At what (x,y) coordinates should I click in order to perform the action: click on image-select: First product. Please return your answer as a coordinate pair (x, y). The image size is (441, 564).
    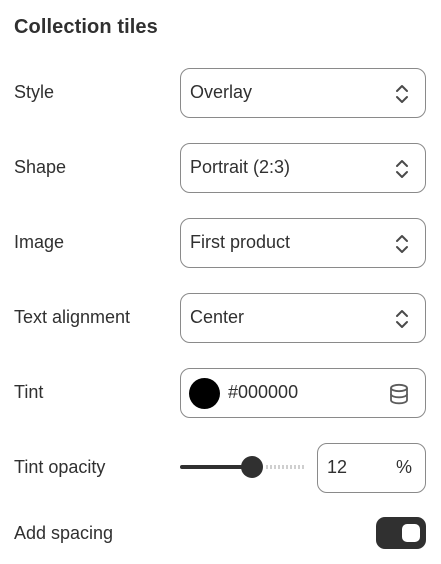
    Looking at the image, I should click on (303, 243).